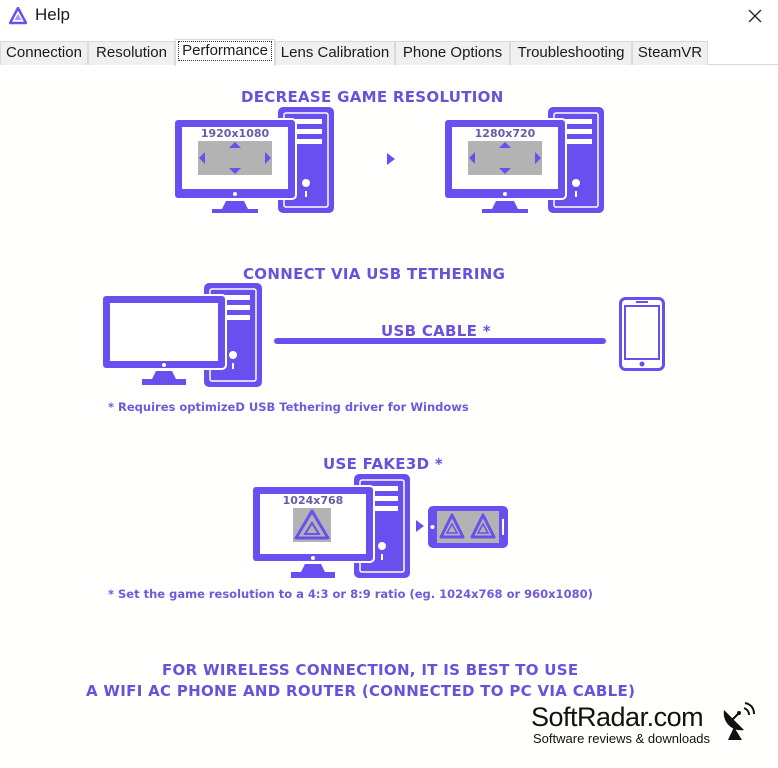 The width and height of the screenshot is (778, 768). Describe the element at coordinates (739, 721) in the screenshot. I see `satellite-dish-icon` at that location.